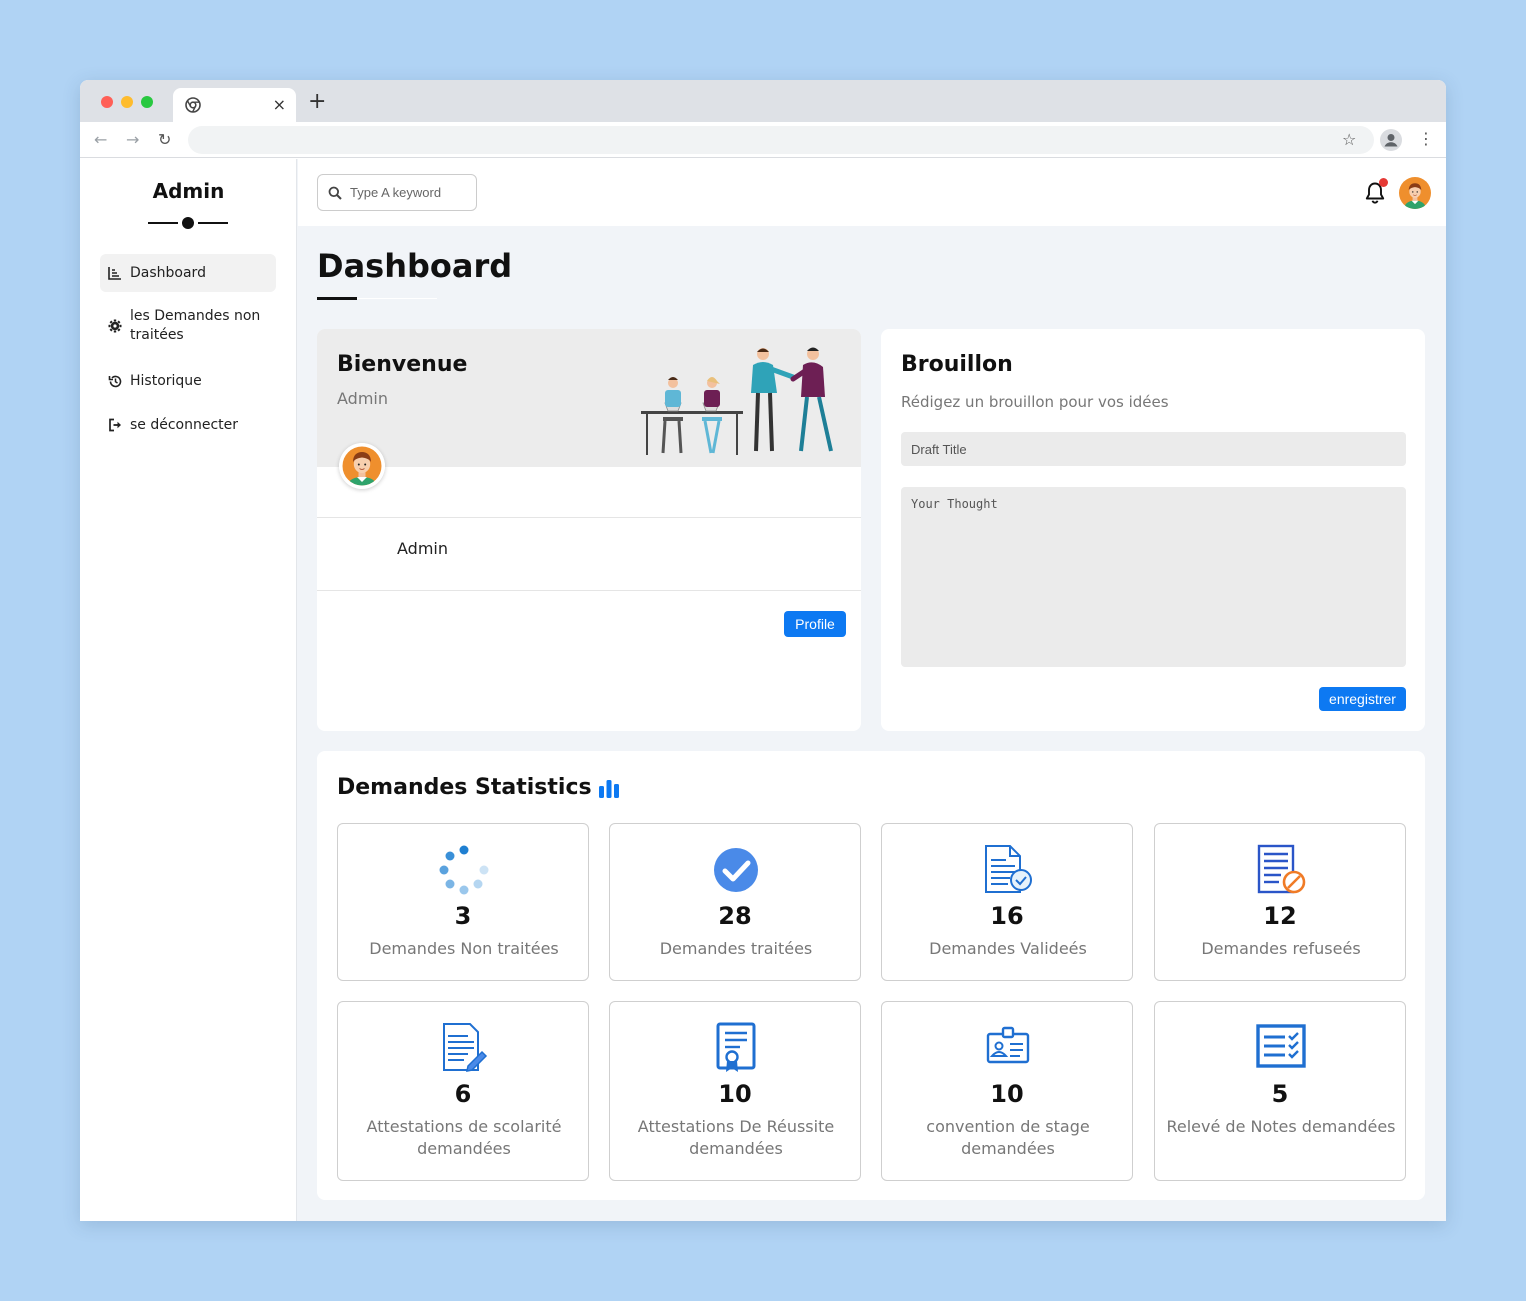 The width and height of the screenshot is (1526, 1301). What do you see at coordinates (464, 948) in the screenshot?
I see `stat-label: Demandes Non traitées` at bounding box center [464, 948].